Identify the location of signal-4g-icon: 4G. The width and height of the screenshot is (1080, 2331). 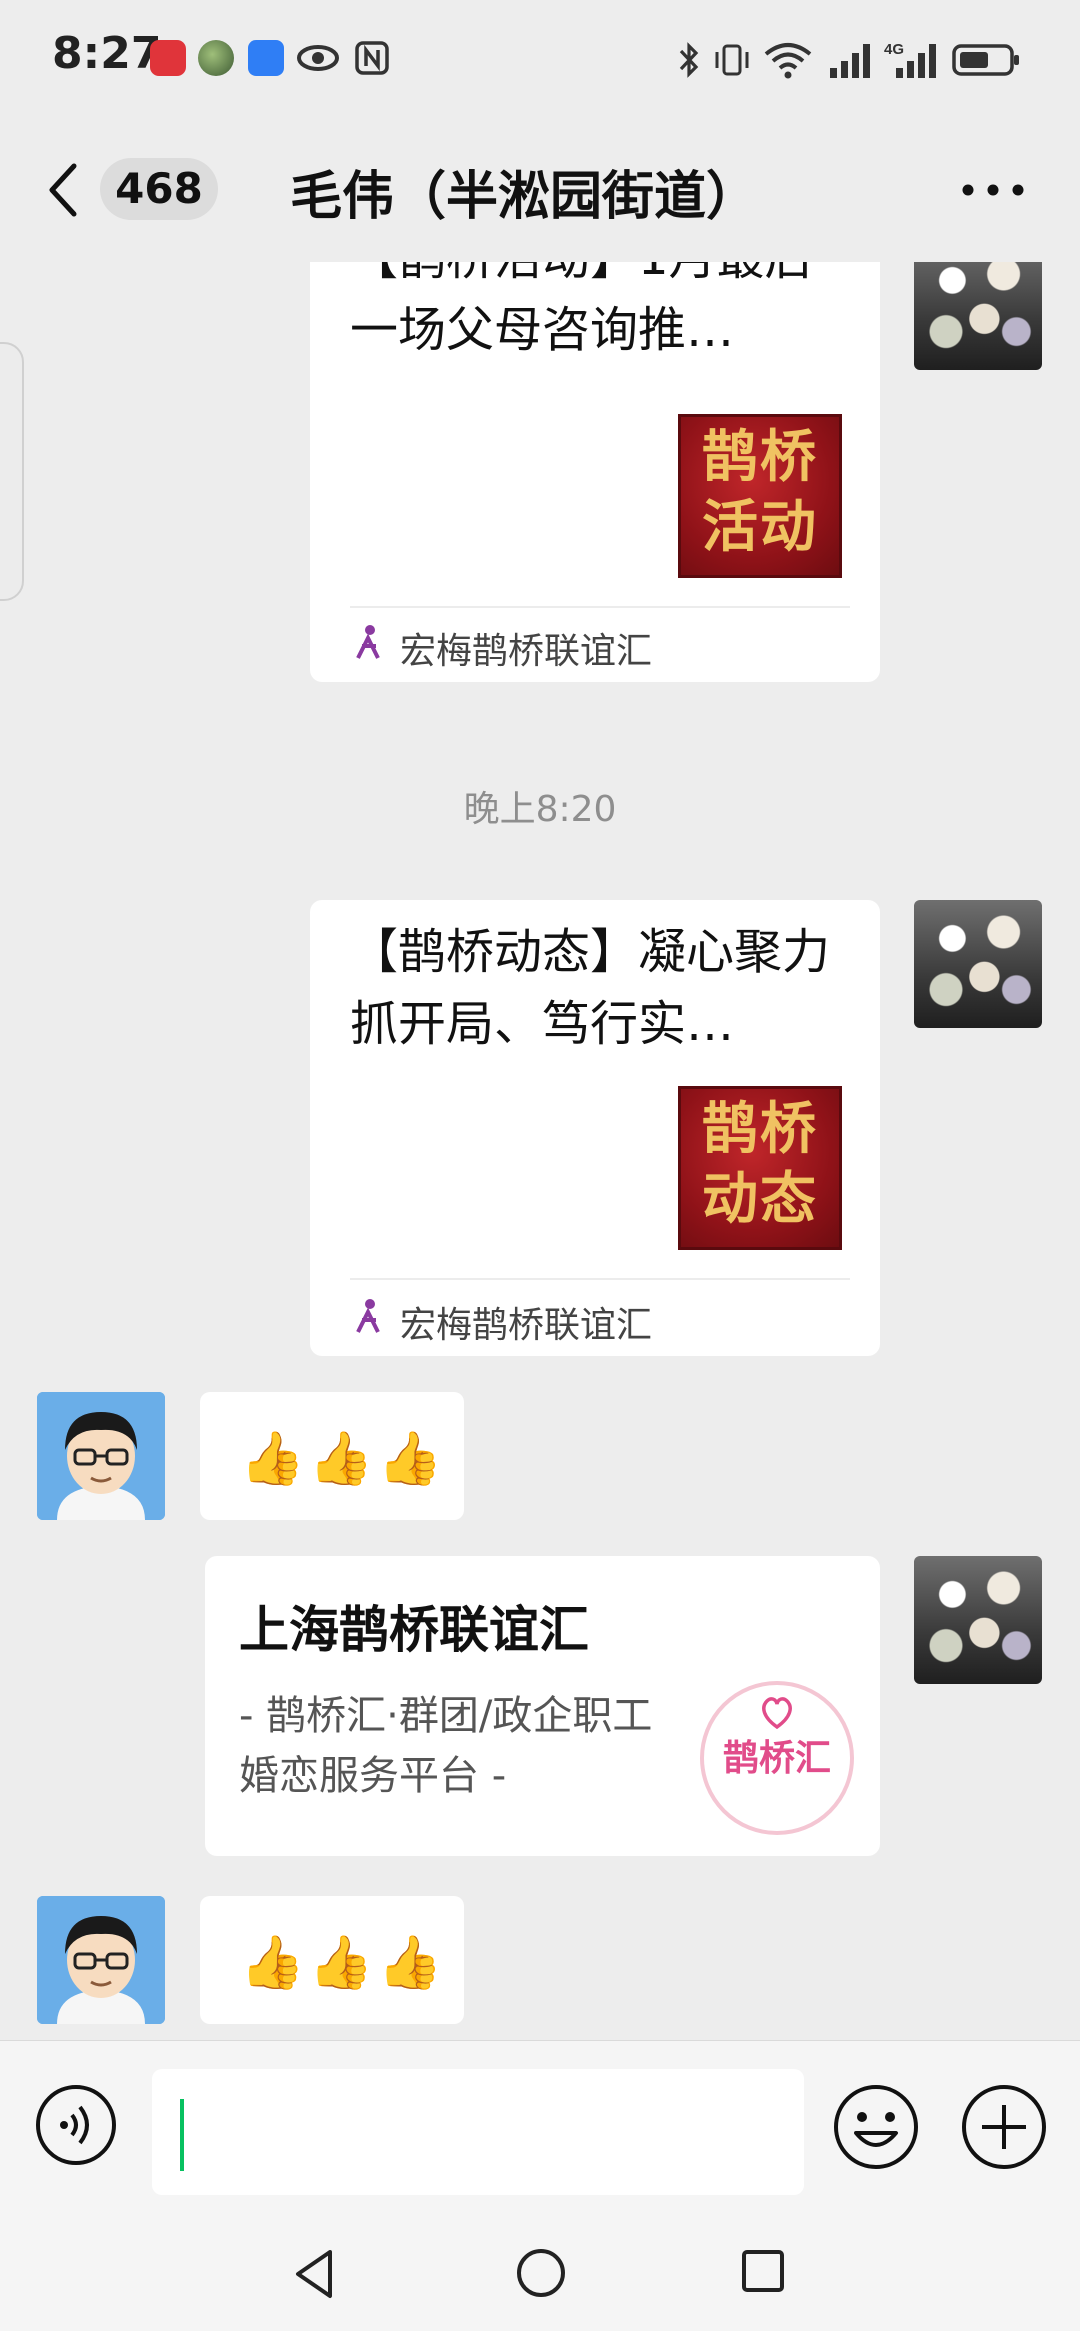
(912, 60).